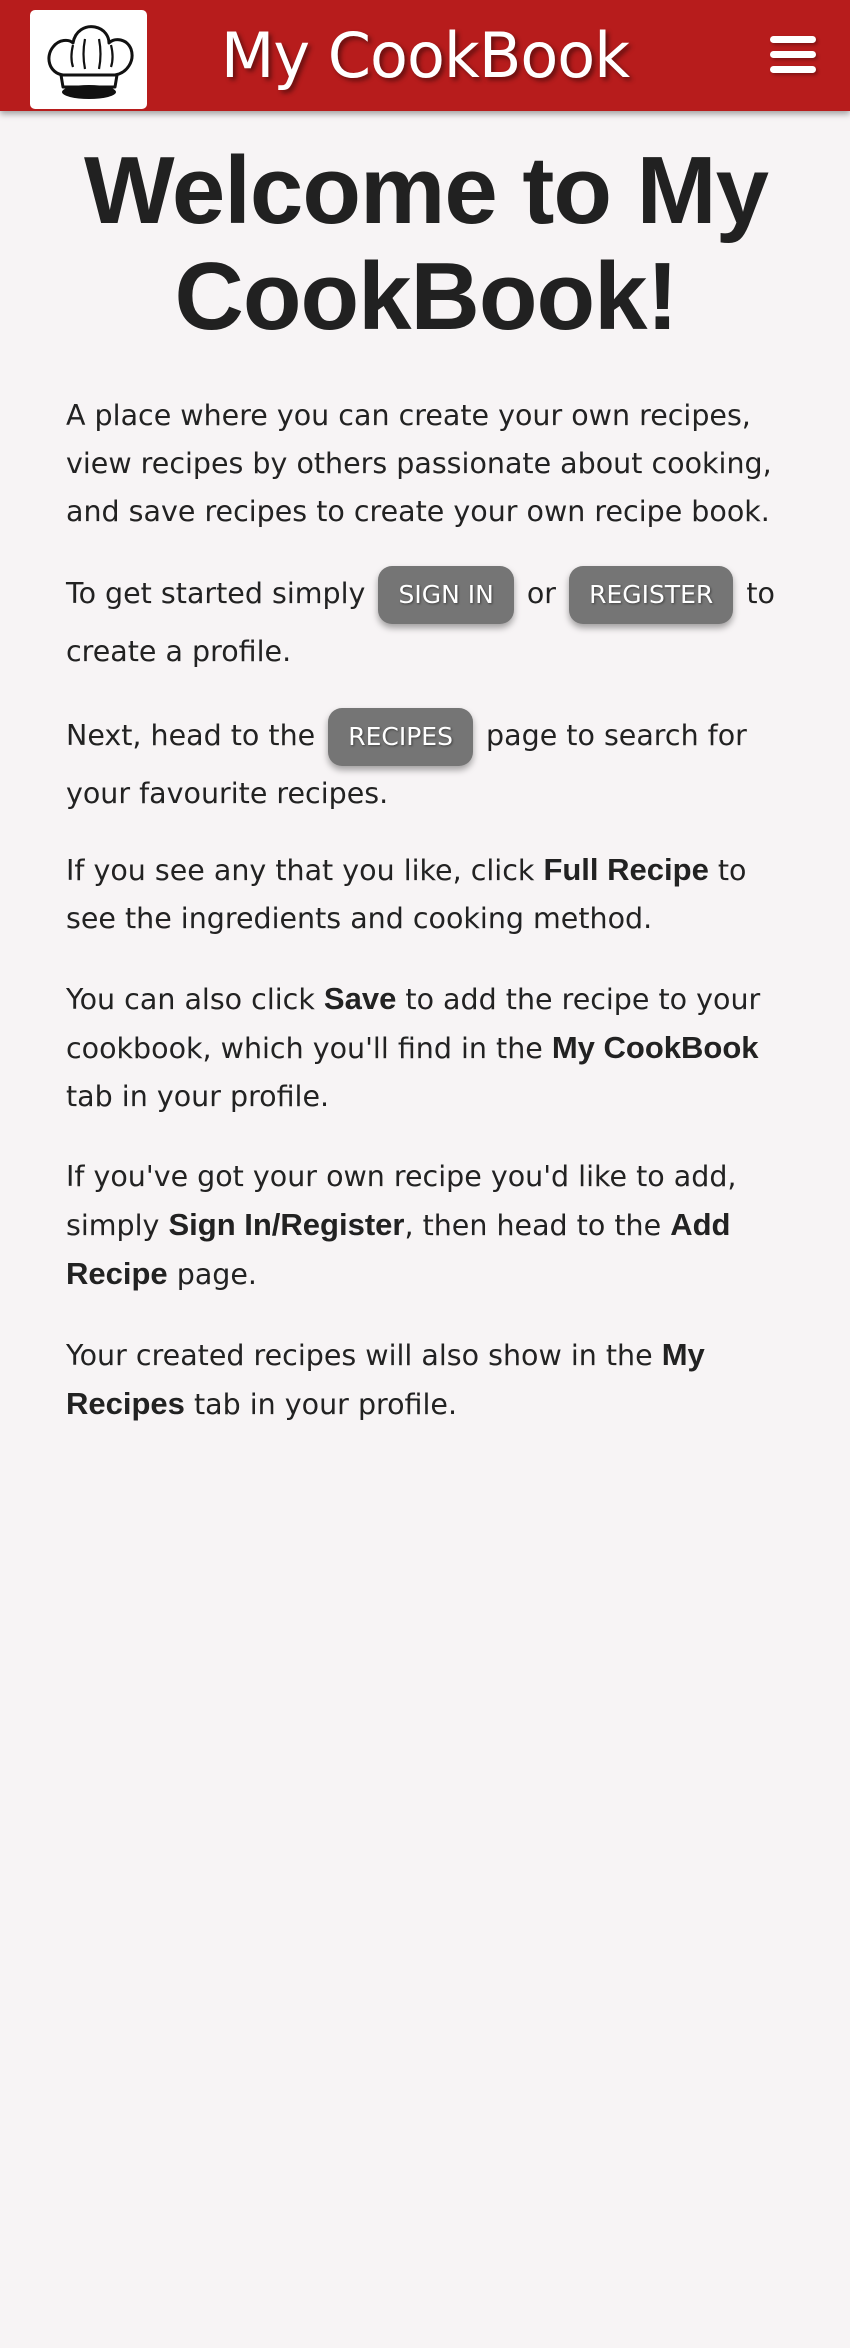 This screenshot has width=850, height=2348. What do you see at coordinates (655, 1047) in the screenshot?
I see `my-cookbook-term: My CookBook` at bounding box center [655, 1047].